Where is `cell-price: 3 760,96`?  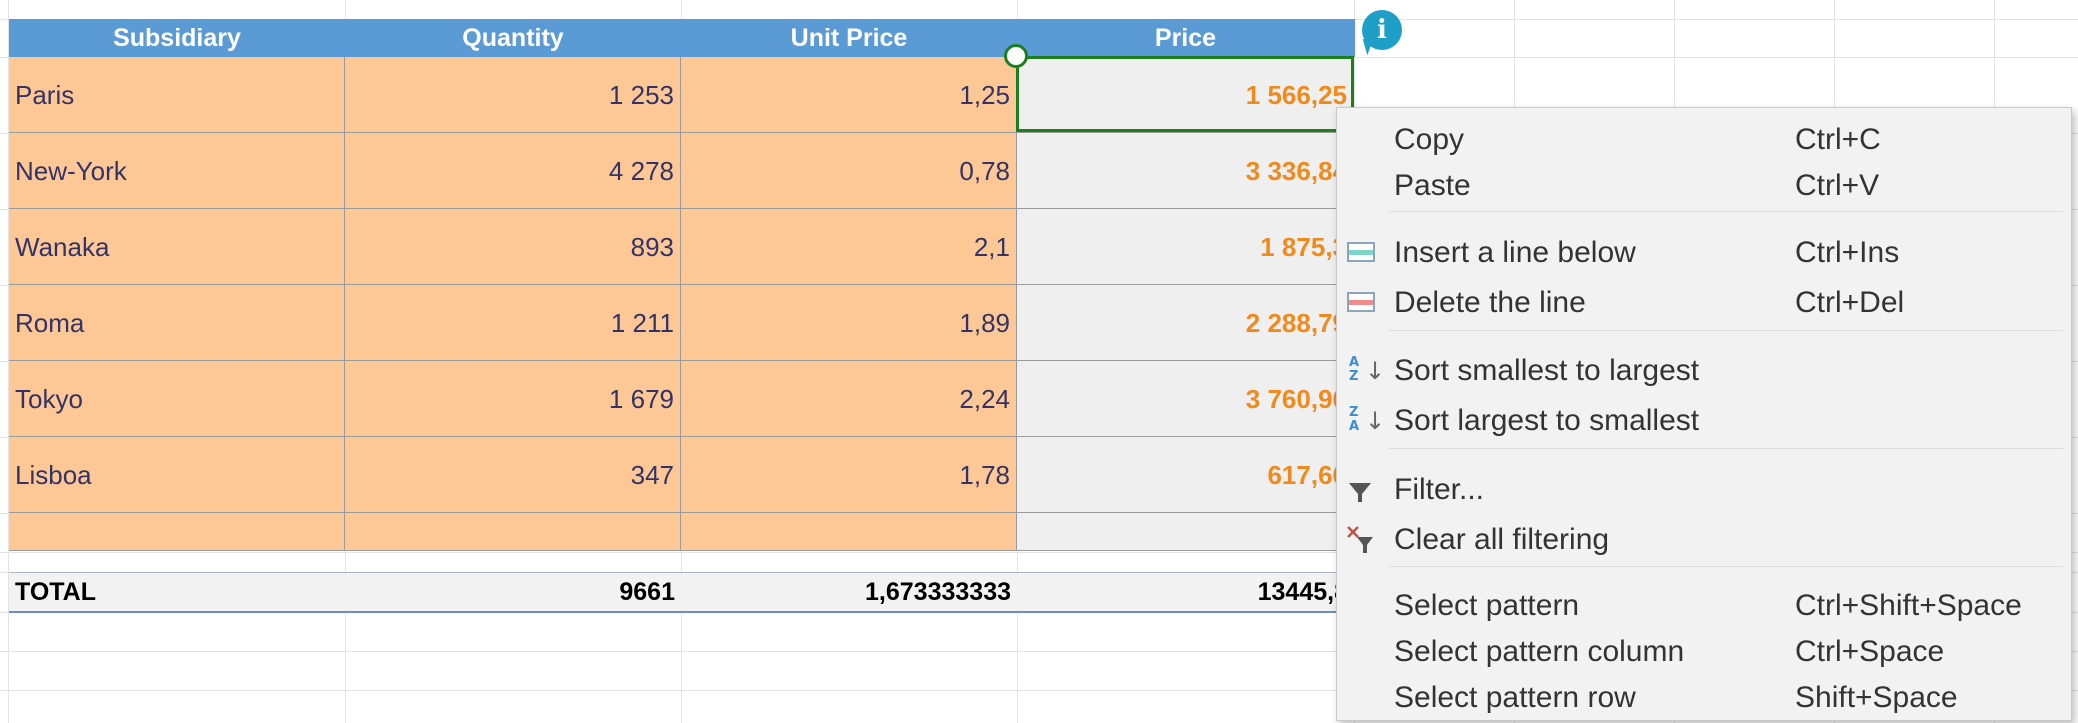 cell-price: 3 760,96 is located at coordinates (1185, 399).